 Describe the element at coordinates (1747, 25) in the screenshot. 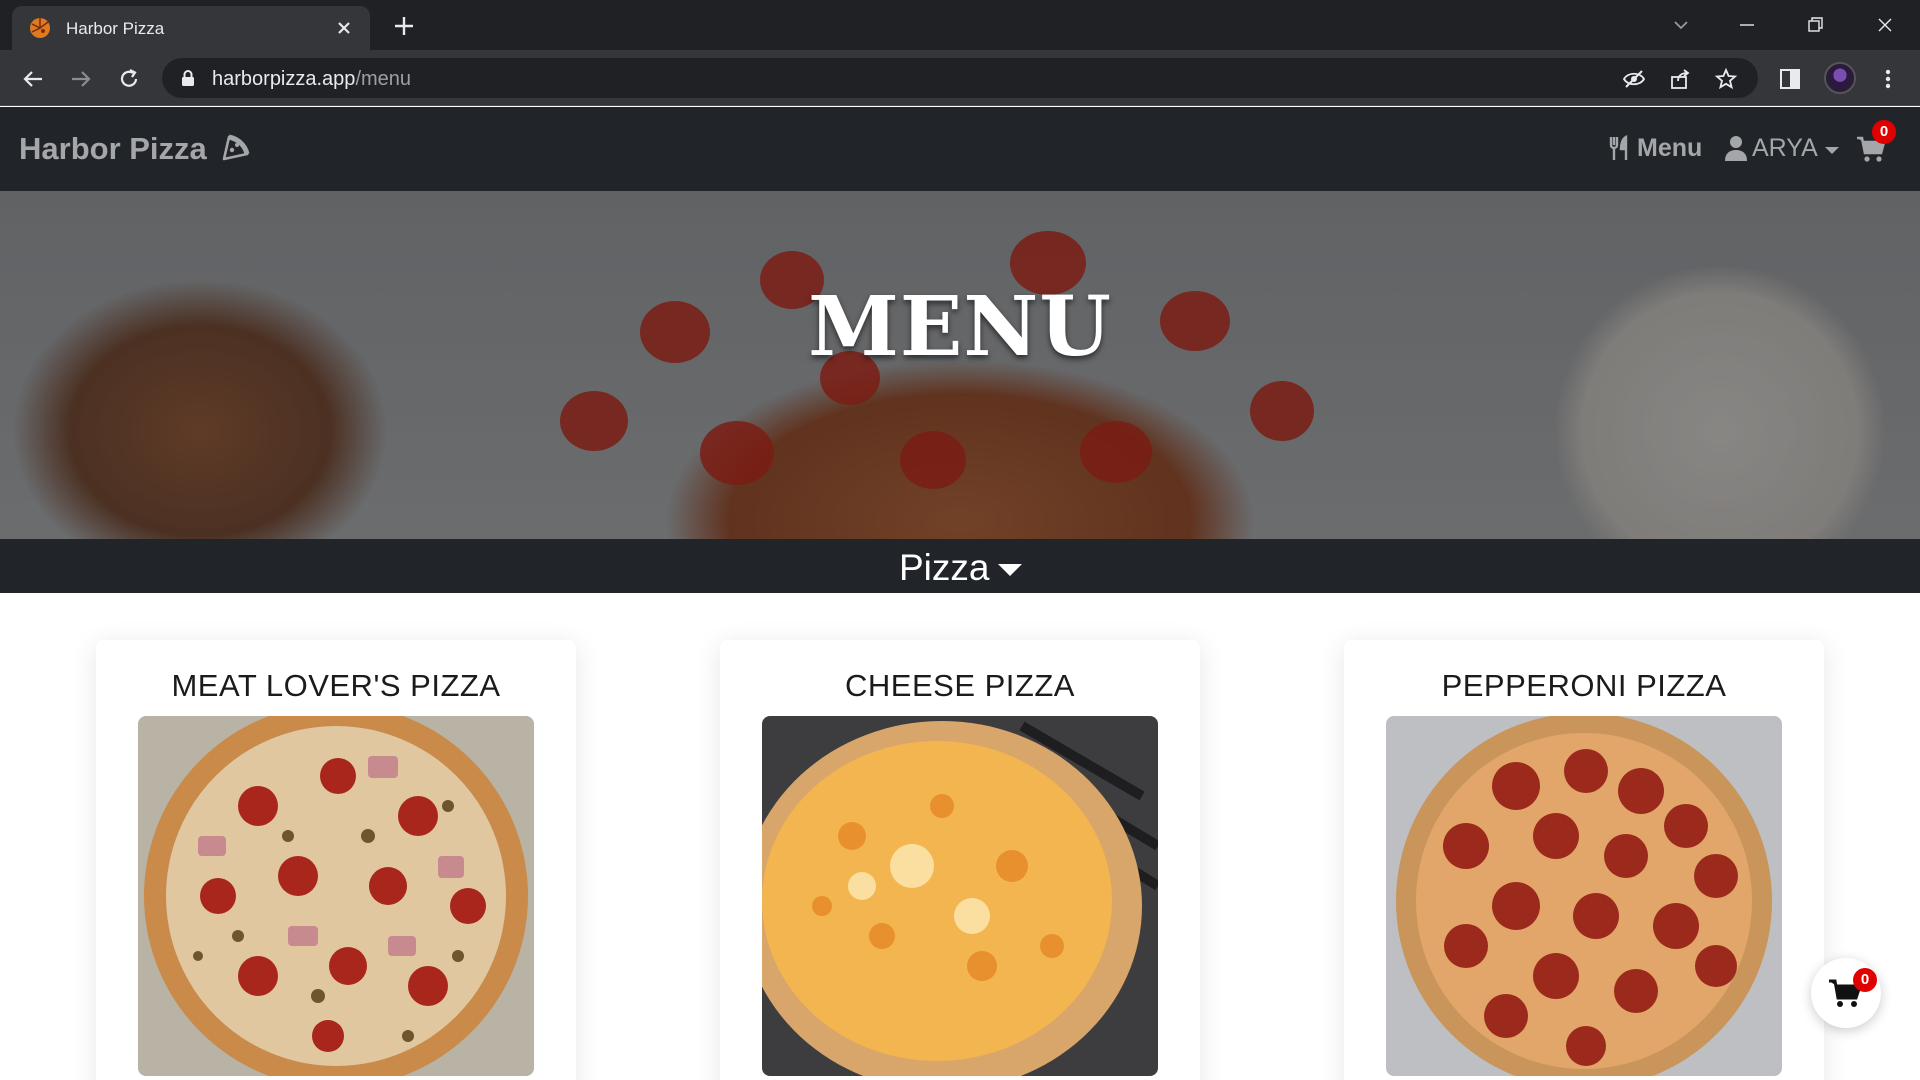

I see `minimize-icon` at that location.